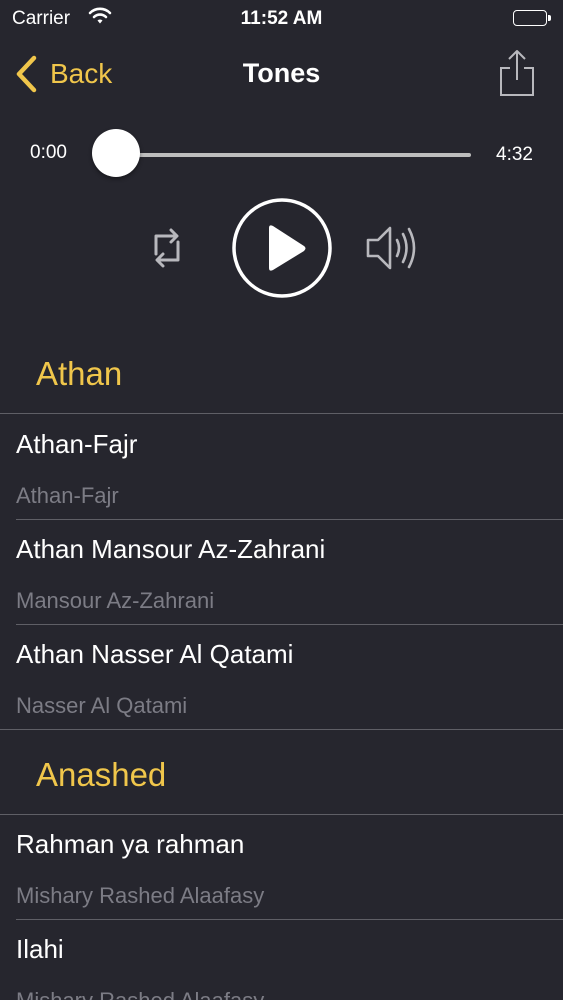 This screenshot has width=563, height=1000. I want to click on play-icon, so click(282, 248).